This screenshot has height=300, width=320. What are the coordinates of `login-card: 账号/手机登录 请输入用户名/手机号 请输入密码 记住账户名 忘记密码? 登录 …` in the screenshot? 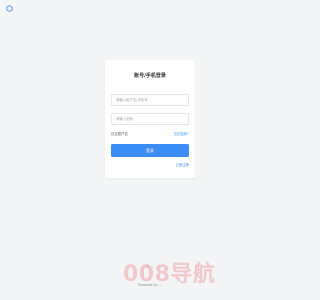 It's located at (150, 119).